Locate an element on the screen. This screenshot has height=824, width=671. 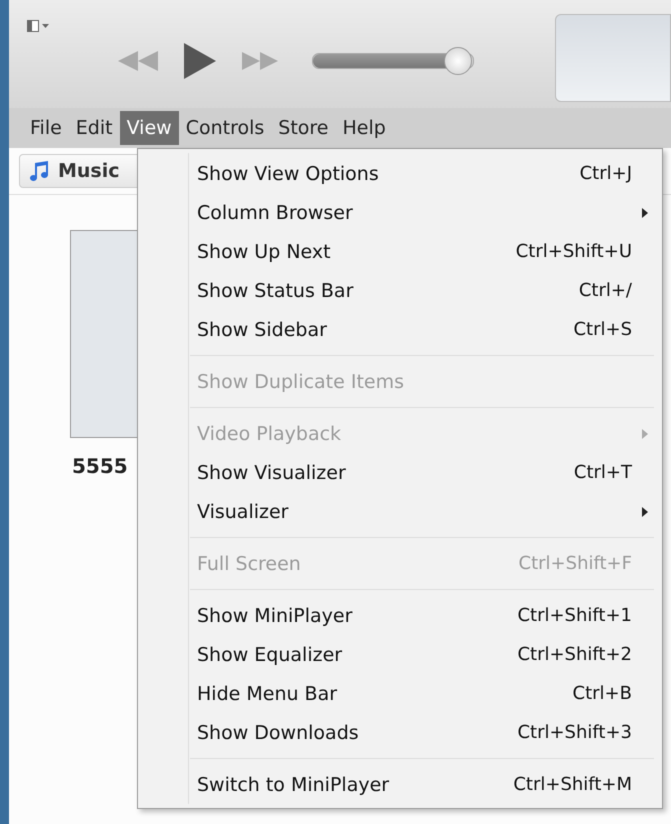
shortcut-label: Ctrl+Shift+1 is located at coordinates (574, 615).